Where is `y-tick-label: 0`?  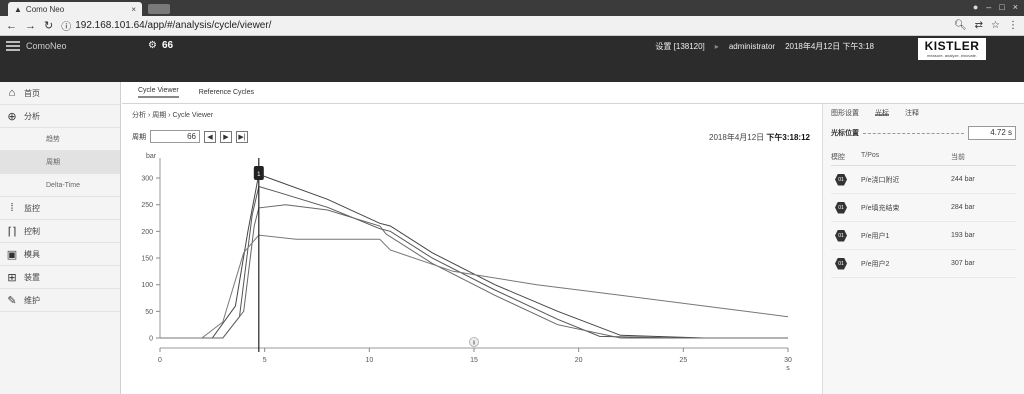
y-tick-label: 0 is located at coordinates (151, 339).